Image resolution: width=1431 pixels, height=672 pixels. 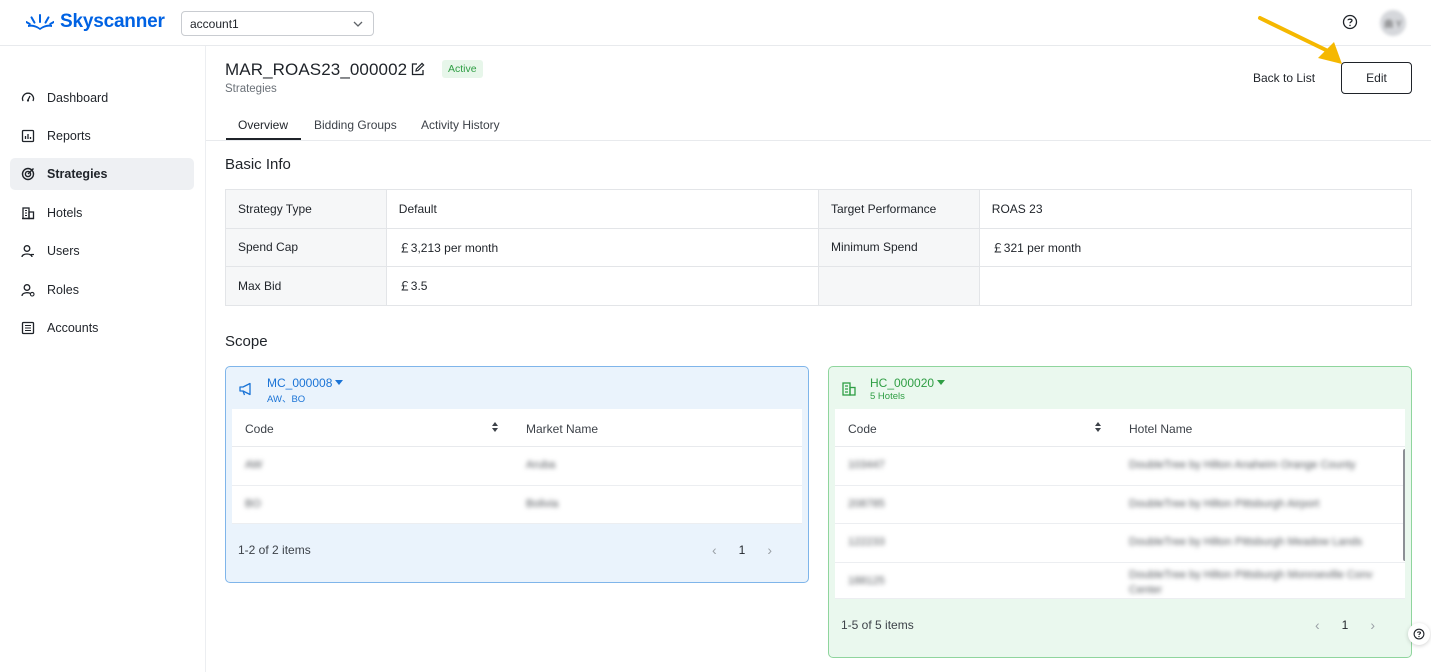 I want to click on sidebar-item-strategies: Strategies, so click(x=102, y=174).